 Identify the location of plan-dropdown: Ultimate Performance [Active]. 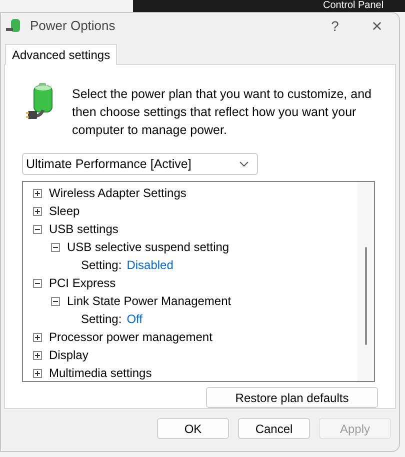
(140, 164).